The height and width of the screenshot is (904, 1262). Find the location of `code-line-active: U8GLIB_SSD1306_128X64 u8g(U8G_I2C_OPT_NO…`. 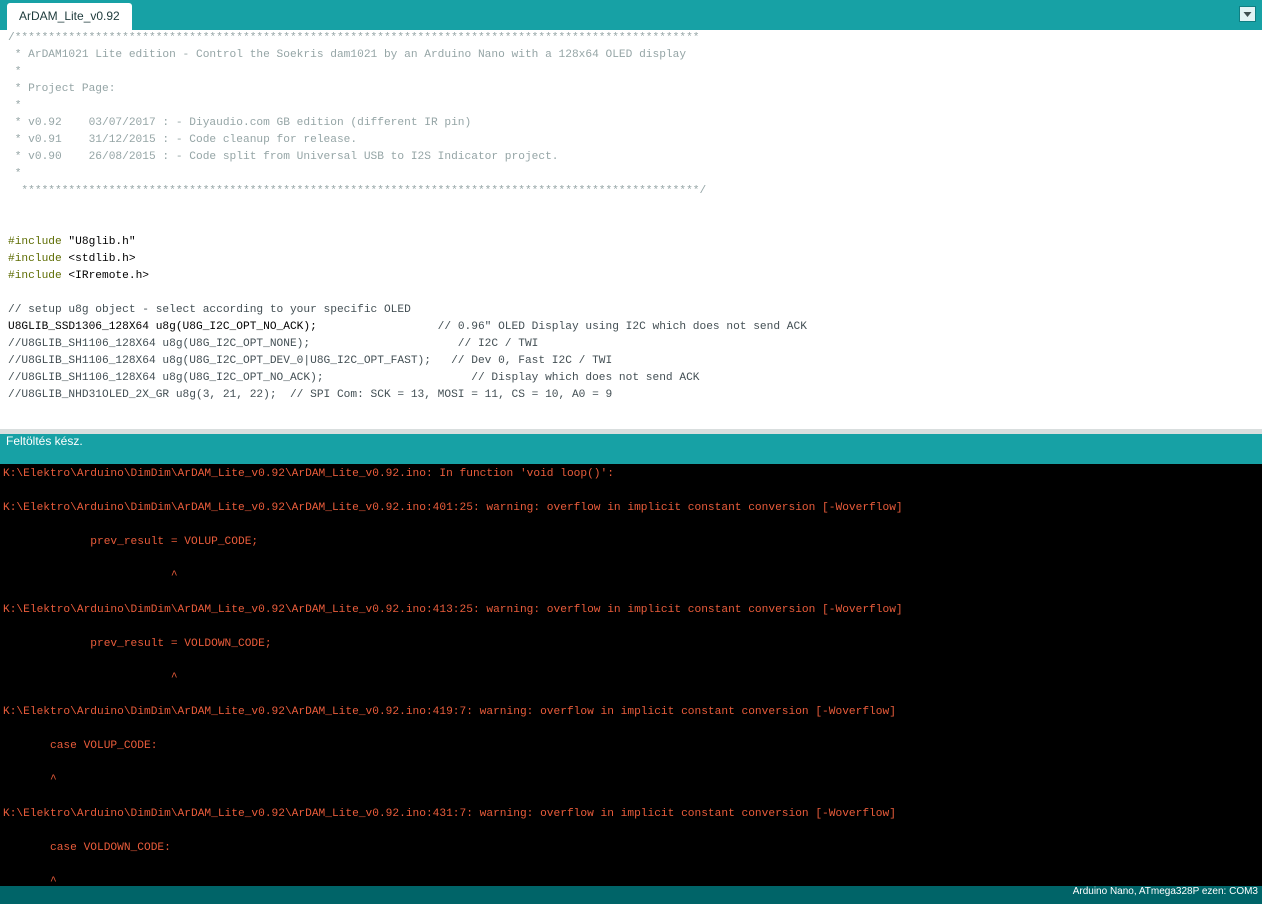

code-line-active: U8GLIB_SSD1306_128X64 u8g(U8G_I2C_OPT_NO… is located at coordinates (407, 329).